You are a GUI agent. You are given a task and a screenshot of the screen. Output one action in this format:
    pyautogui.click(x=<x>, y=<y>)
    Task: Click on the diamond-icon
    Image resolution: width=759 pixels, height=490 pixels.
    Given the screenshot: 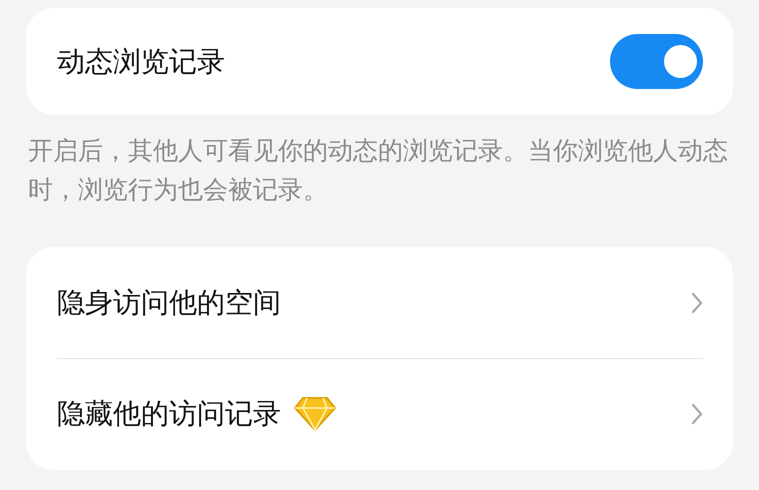 What is the action you would take?
    pyautogui.click(x=315, y=414)
    